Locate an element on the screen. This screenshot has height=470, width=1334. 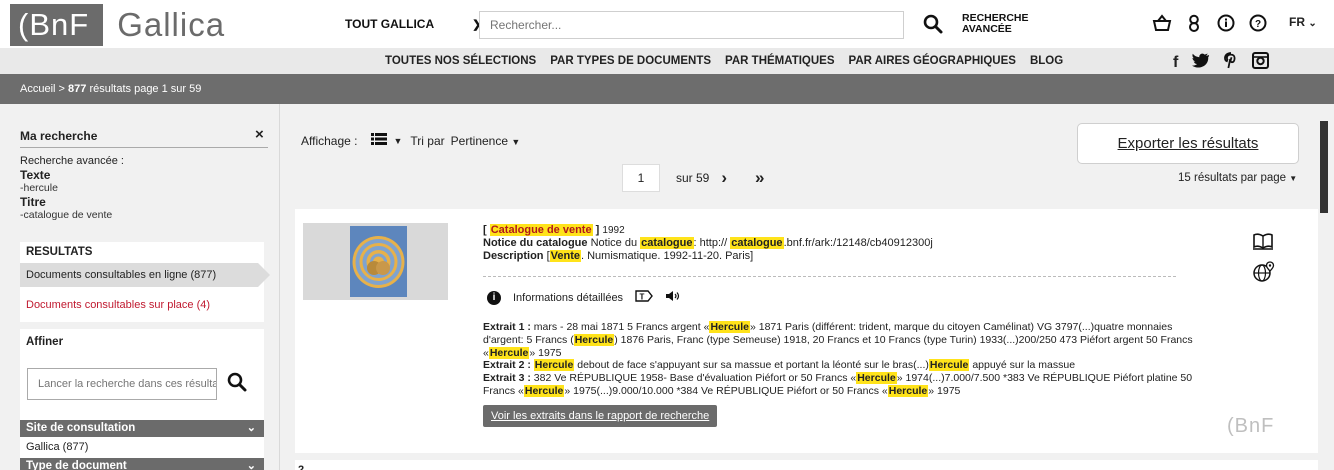
instagram-icon is located at coordinates (1261, 63).